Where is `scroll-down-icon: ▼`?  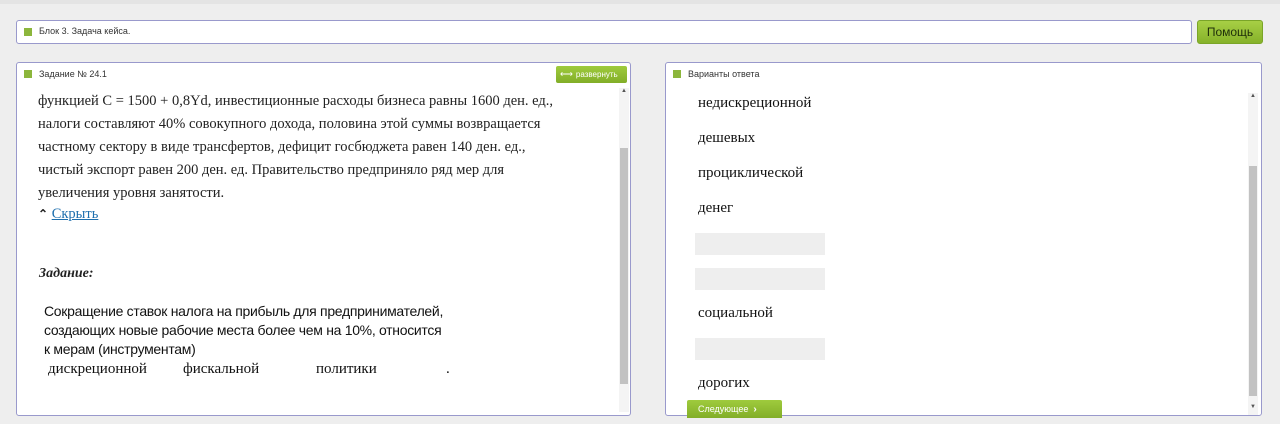
scroll-down-icon: ▼ is located at coordinates (1253, 407).